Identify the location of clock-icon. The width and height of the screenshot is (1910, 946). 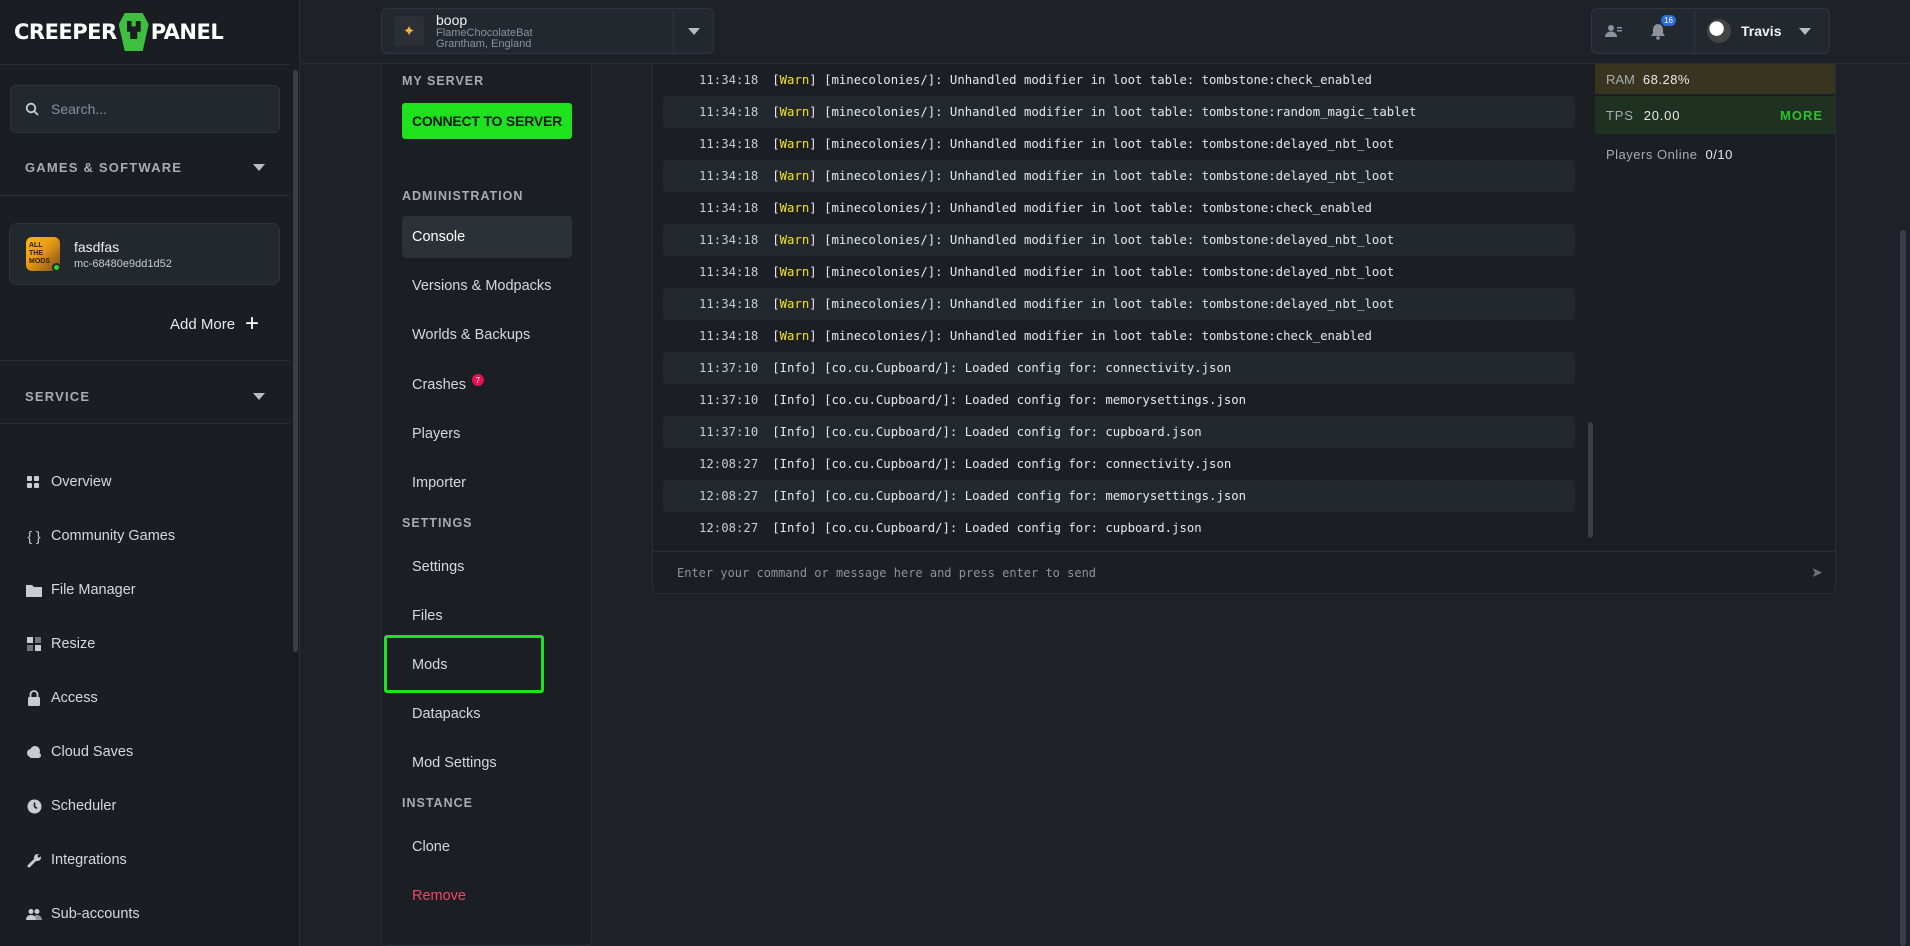
(34, 806).